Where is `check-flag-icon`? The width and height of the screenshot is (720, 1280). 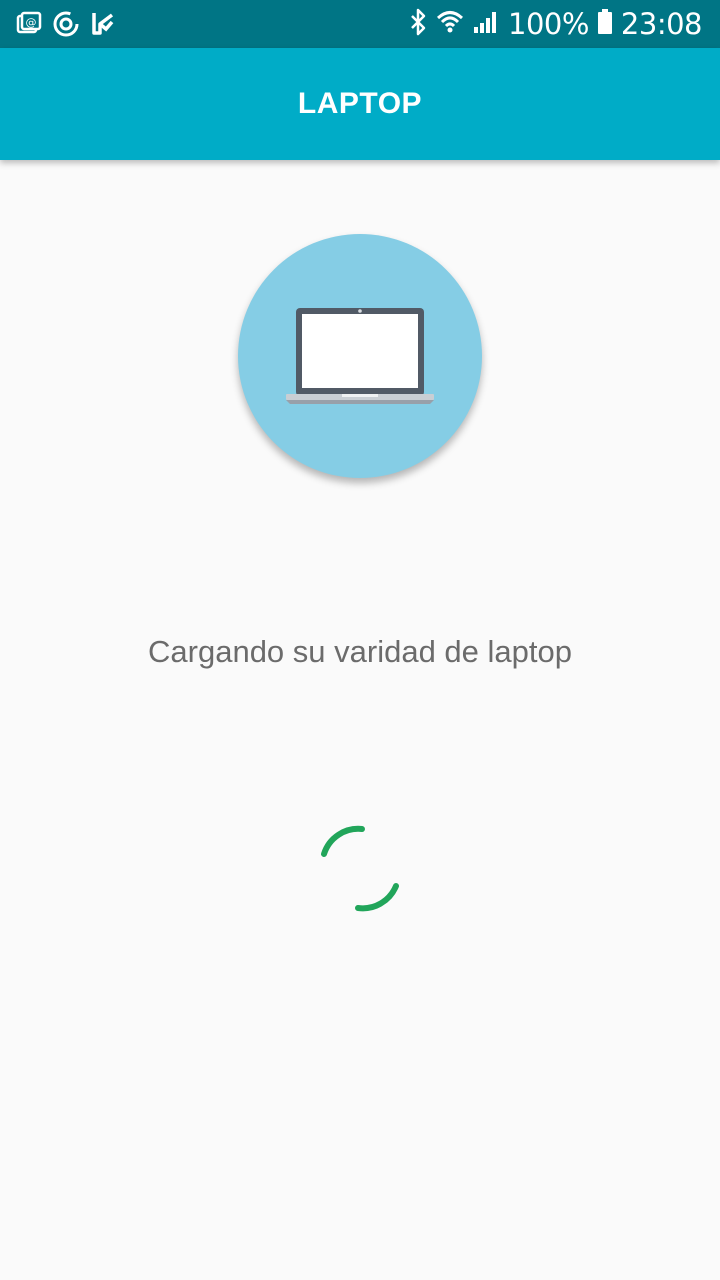
check-flag-icon is located at coordinates (103, 26).